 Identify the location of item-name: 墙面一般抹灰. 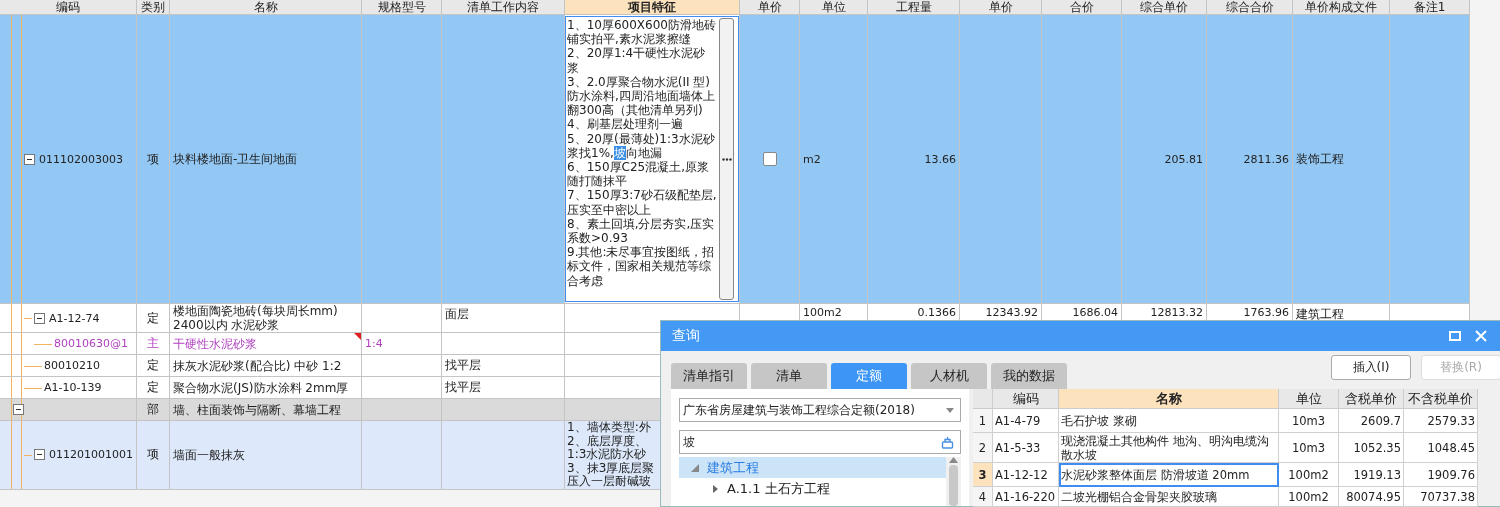
(209, 454).